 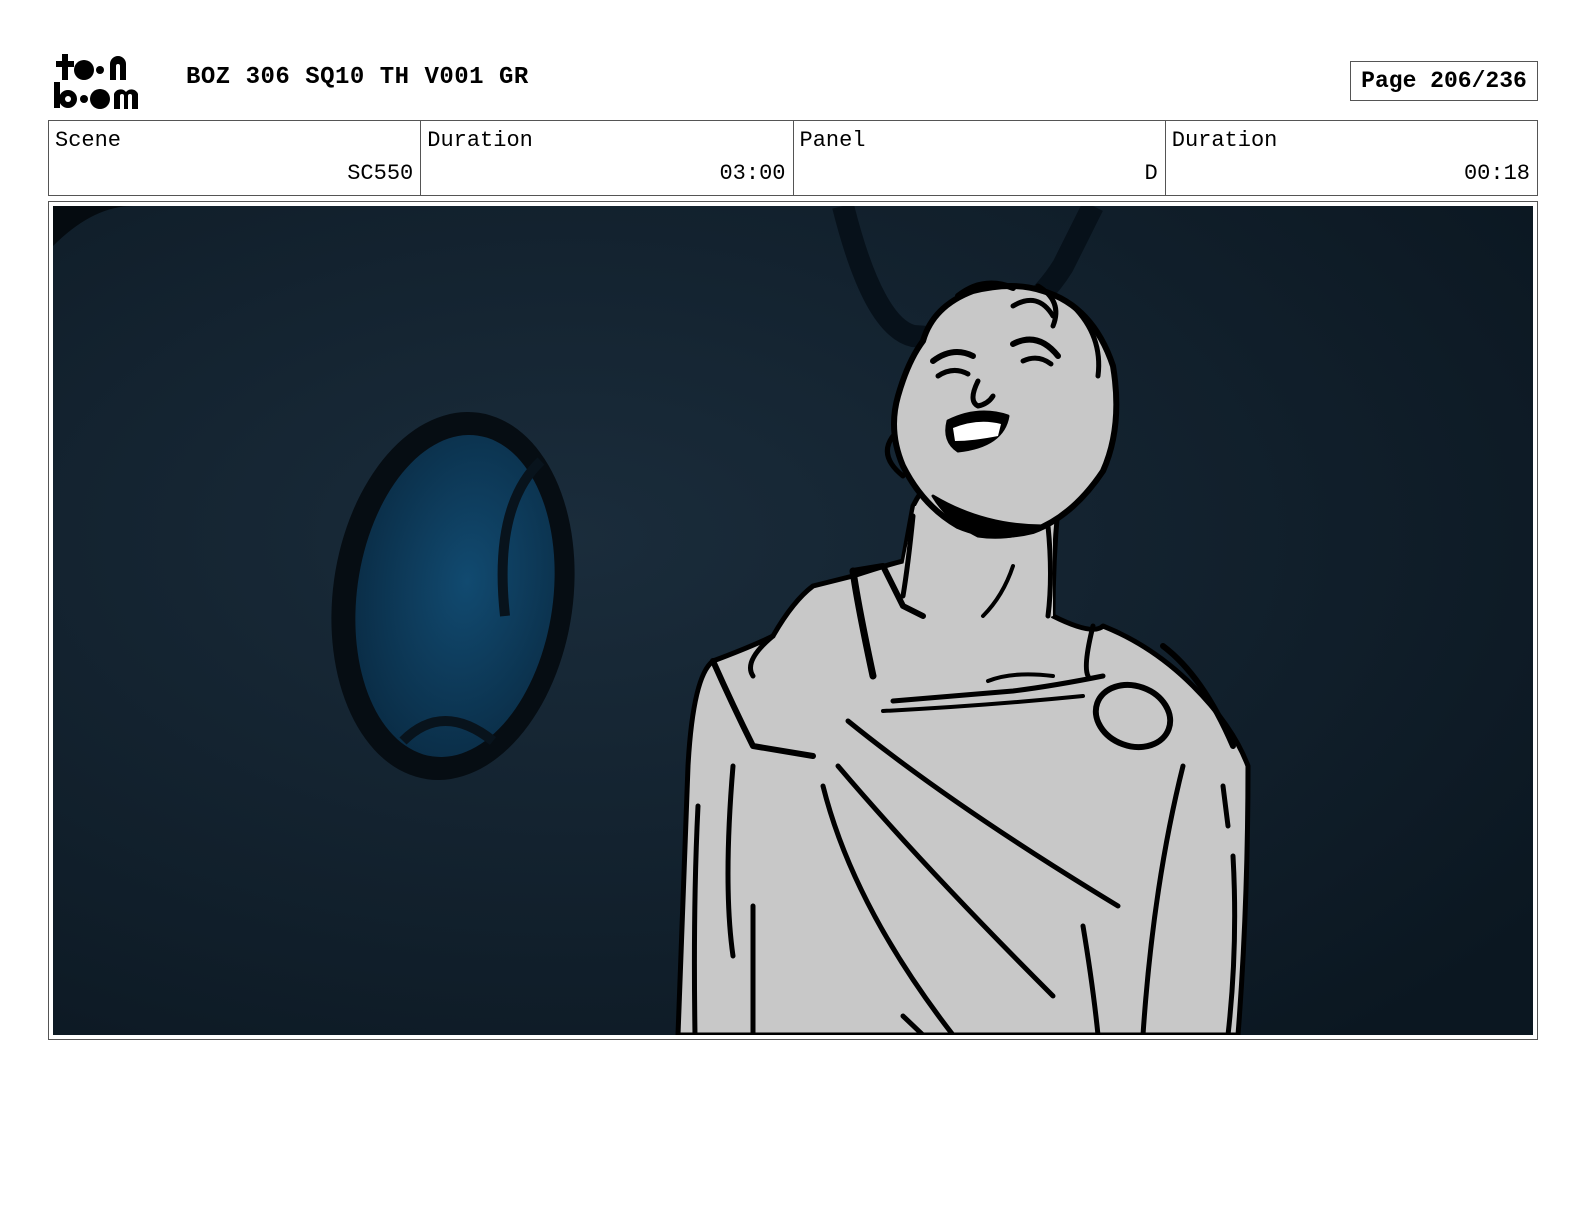 What do you see at coordinates (88, 140) in the screenshot?
I see `scene-label: Scene` at bounding box center [88, 140].